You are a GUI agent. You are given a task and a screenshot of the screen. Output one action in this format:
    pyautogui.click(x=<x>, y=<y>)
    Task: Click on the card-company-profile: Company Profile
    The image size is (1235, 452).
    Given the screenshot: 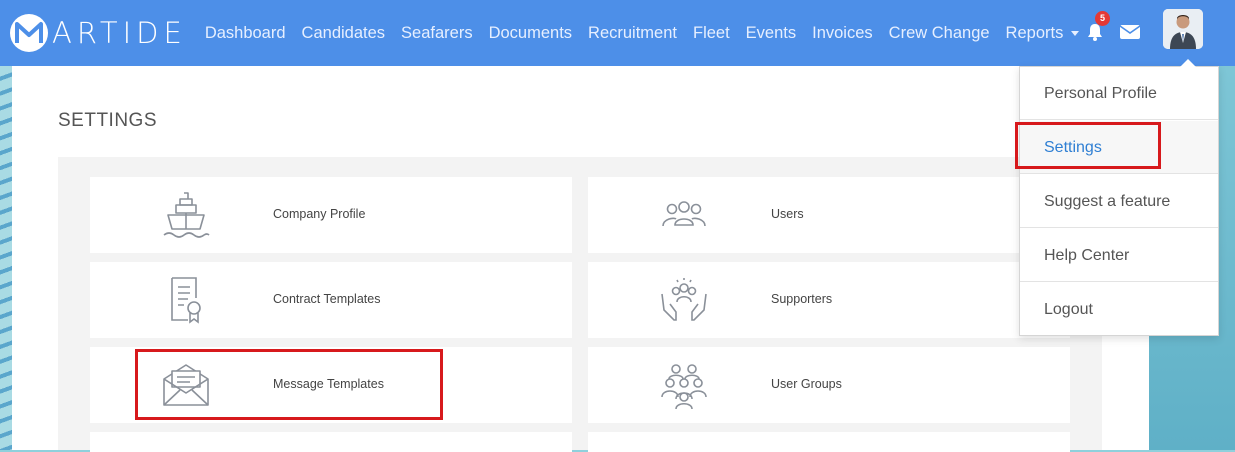 What is the action you would take?
    pyautogui.click(x=331, y=215)
    